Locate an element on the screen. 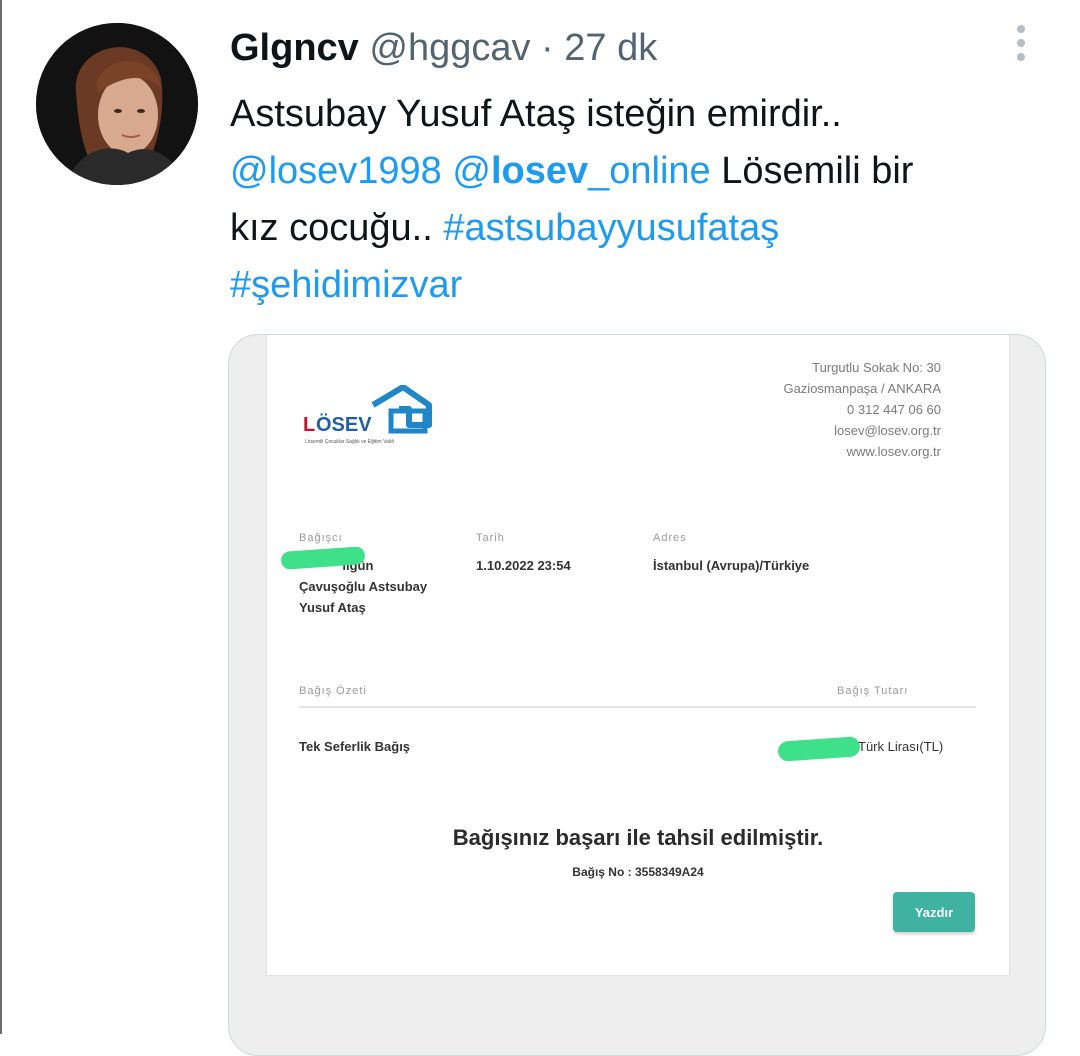 The height and width of the screenshot is (1056, 1080). donor-name-line: Yusuf Ataş is located at coordinates (332, 607).